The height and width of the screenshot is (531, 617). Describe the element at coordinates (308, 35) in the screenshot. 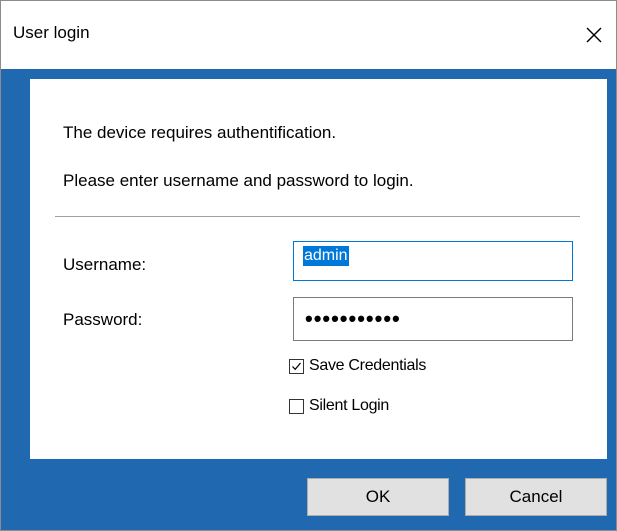

I see `title-bar: User login` at that location.